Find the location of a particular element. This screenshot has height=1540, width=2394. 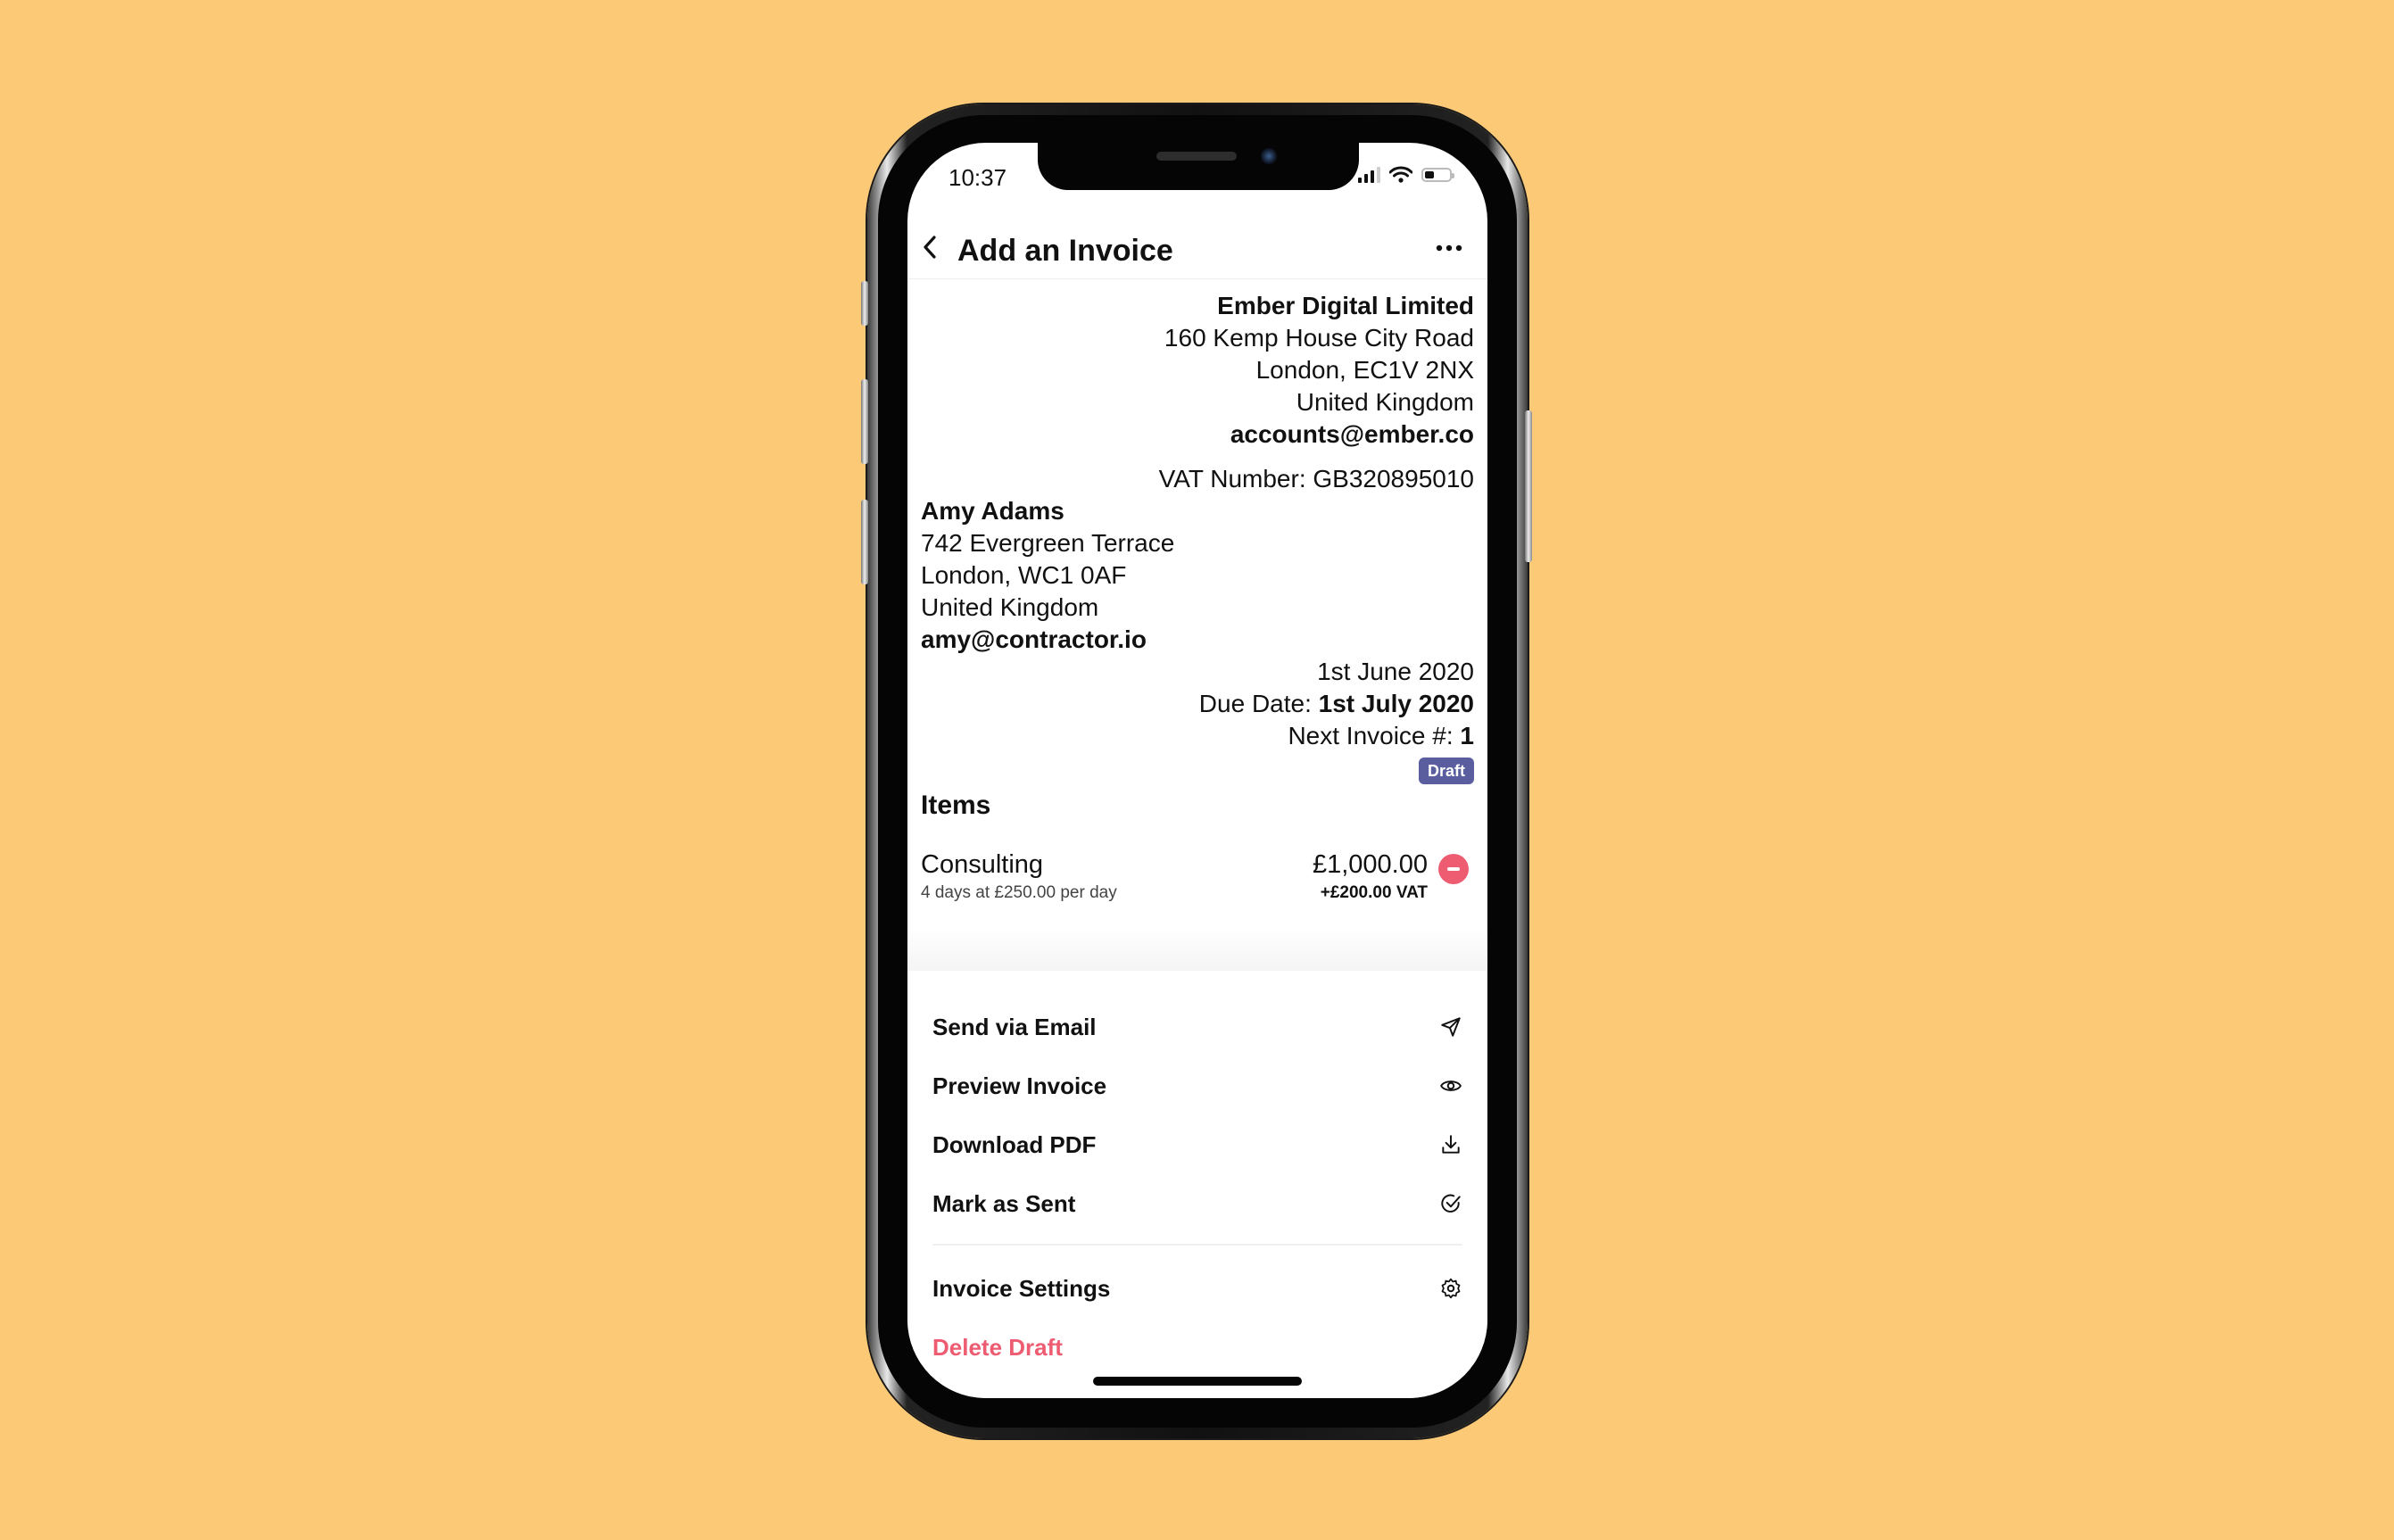

recipient-email: amy@contractor.io is located at coordinates (1034, 639).